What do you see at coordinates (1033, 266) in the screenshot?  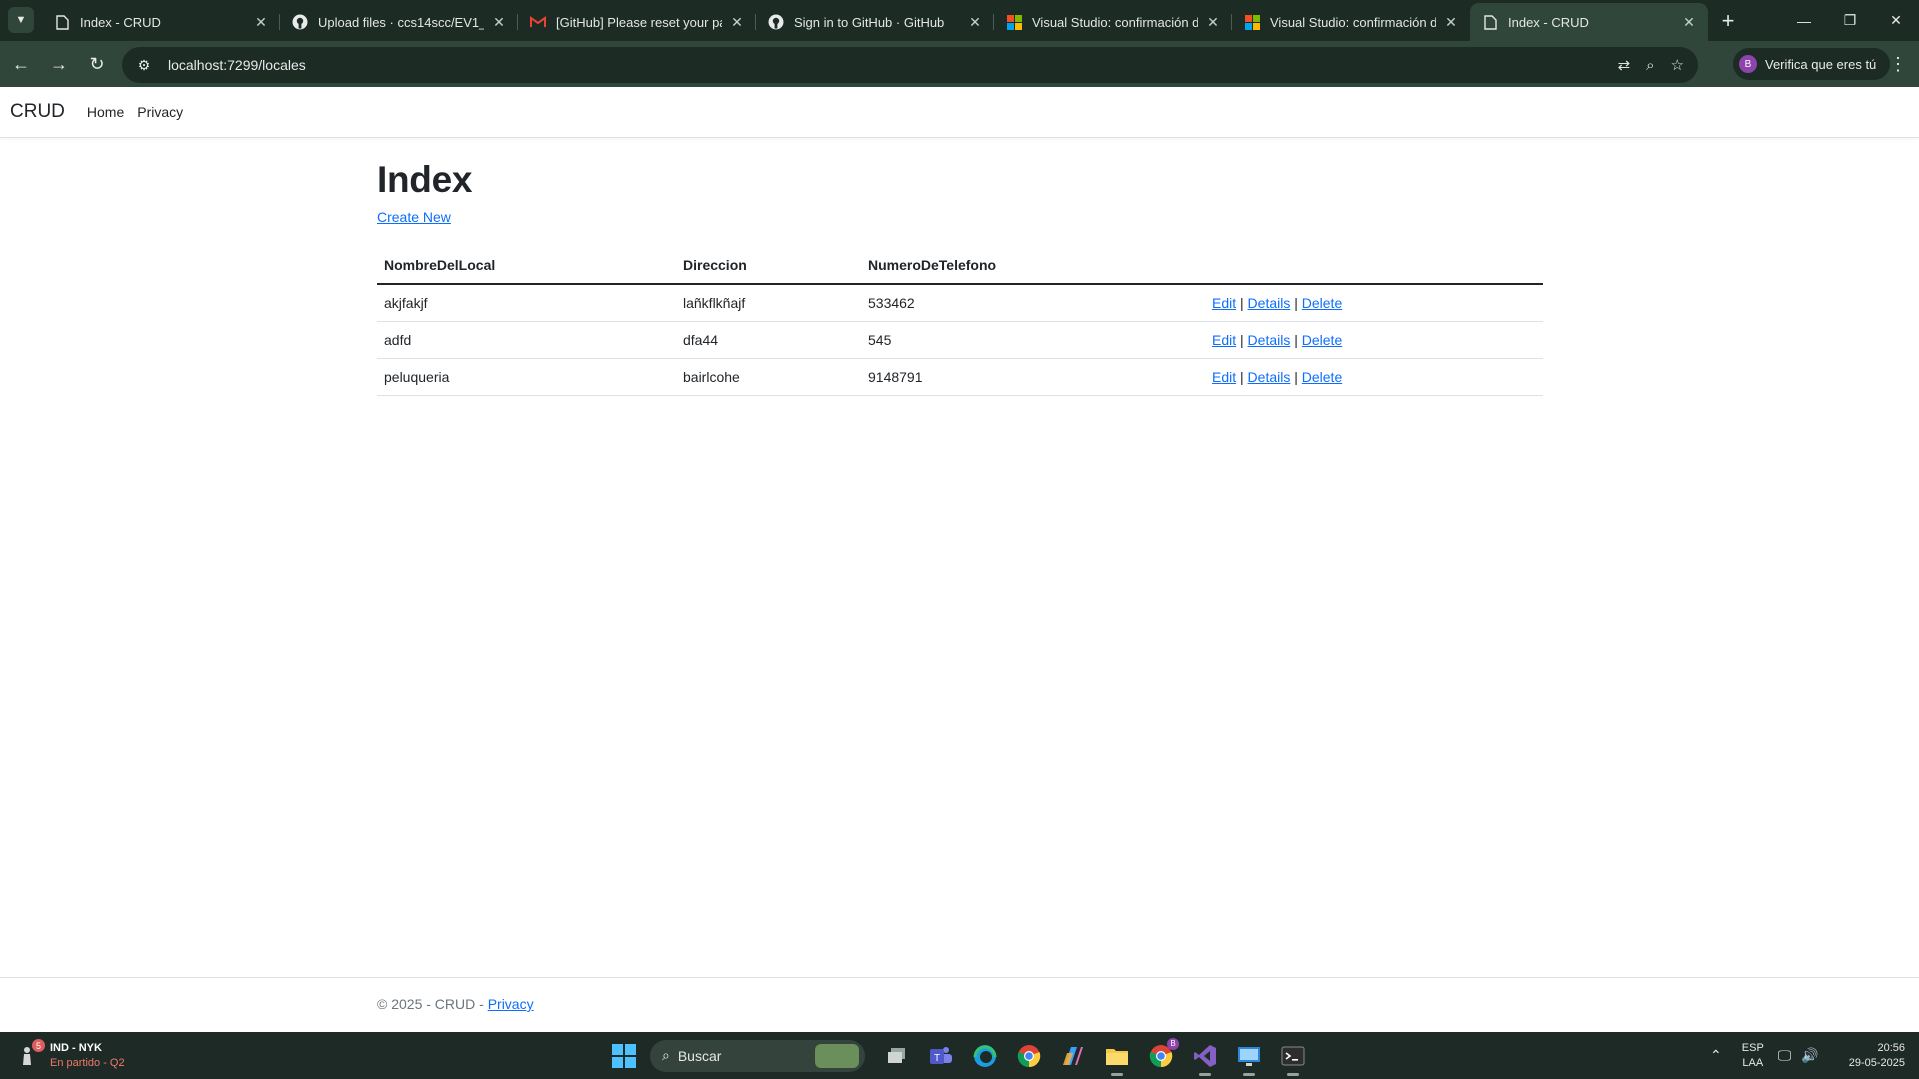 I see `column-header-telefono: NumeroDeTelefono` at bounding box center [1033, 266].